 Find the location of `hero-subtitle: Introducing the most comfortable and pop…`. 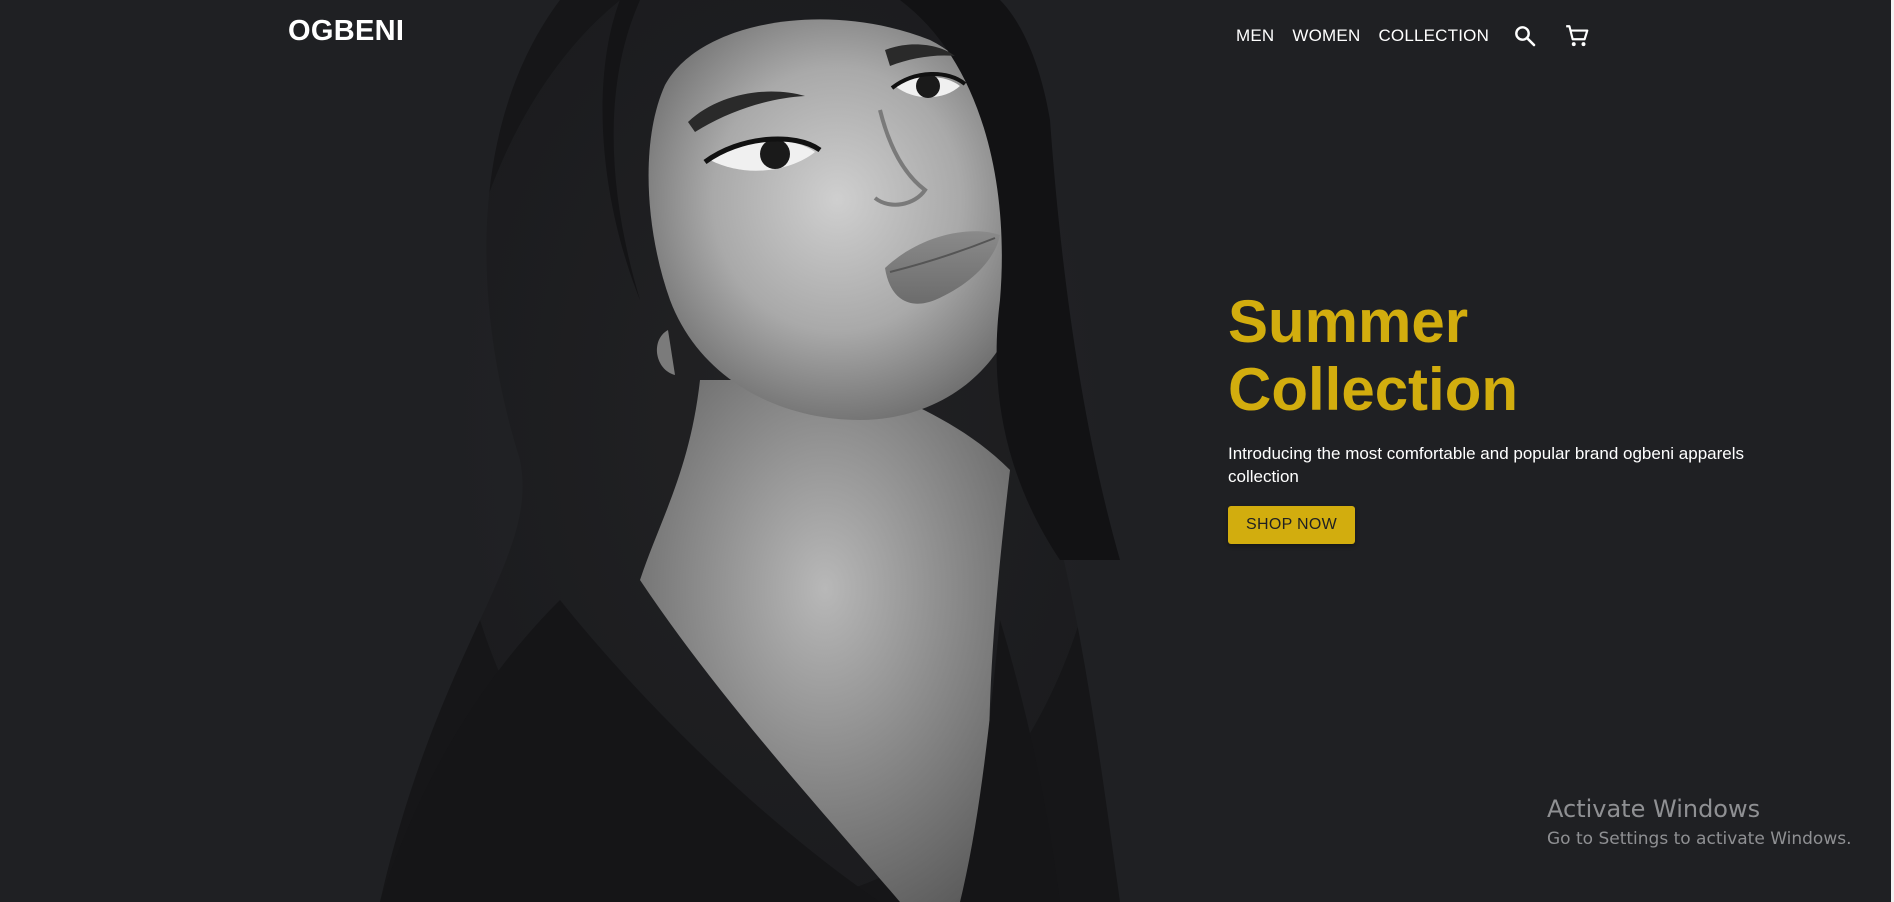

hero-subtitle: Introducing the most comfortable and pop… is located at coordinates (1486, 465).